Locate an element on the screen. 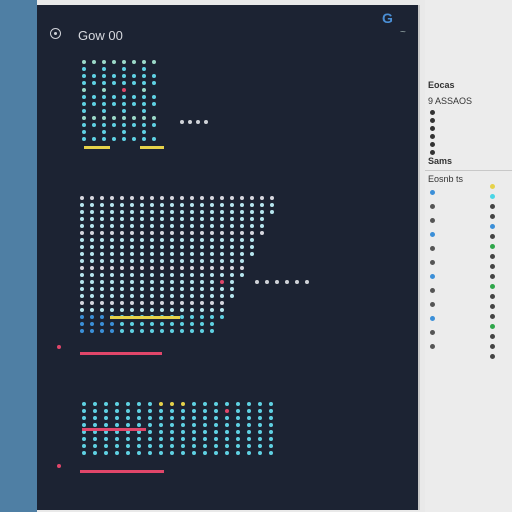 This screenshot has width=512, height=512. right-panel-subheader: 9 ASSAOS is located at coordinates (450, 101).